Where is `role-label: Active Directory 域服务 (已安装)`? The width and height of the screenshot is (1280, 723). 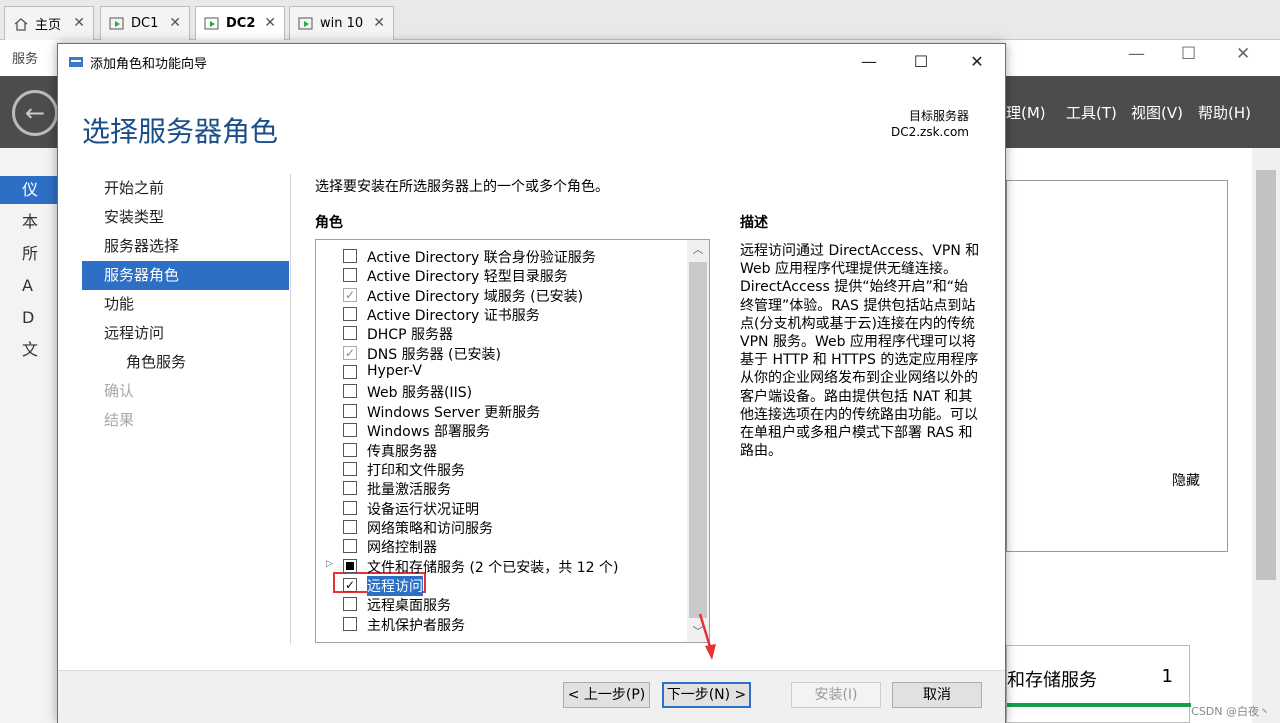
role-label: Active Directory 域服务 (已安装) is located at coordinates (475, 296).